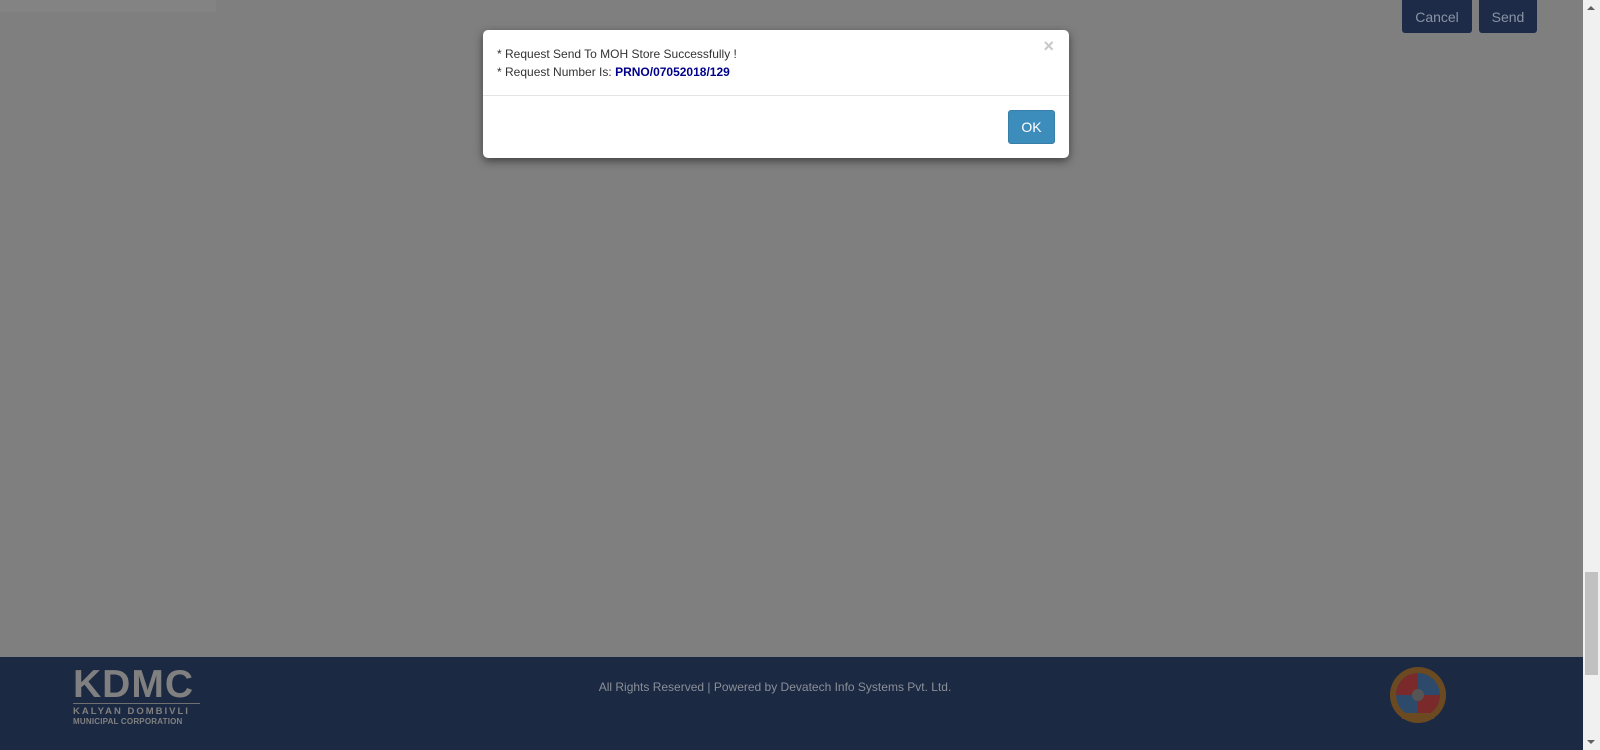  What do you see at coordinates (1591, 8) in the screenshot?
I see `scroll-up-icon` at bounding box center [1591, 8].